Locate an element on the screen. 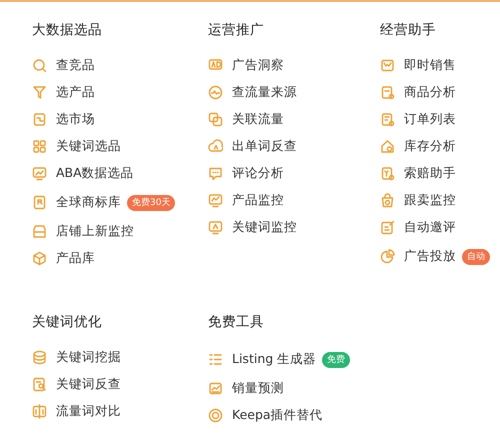 This screenshot has width=500, height=440. pulse-icon is located at coordinates (215, 92).